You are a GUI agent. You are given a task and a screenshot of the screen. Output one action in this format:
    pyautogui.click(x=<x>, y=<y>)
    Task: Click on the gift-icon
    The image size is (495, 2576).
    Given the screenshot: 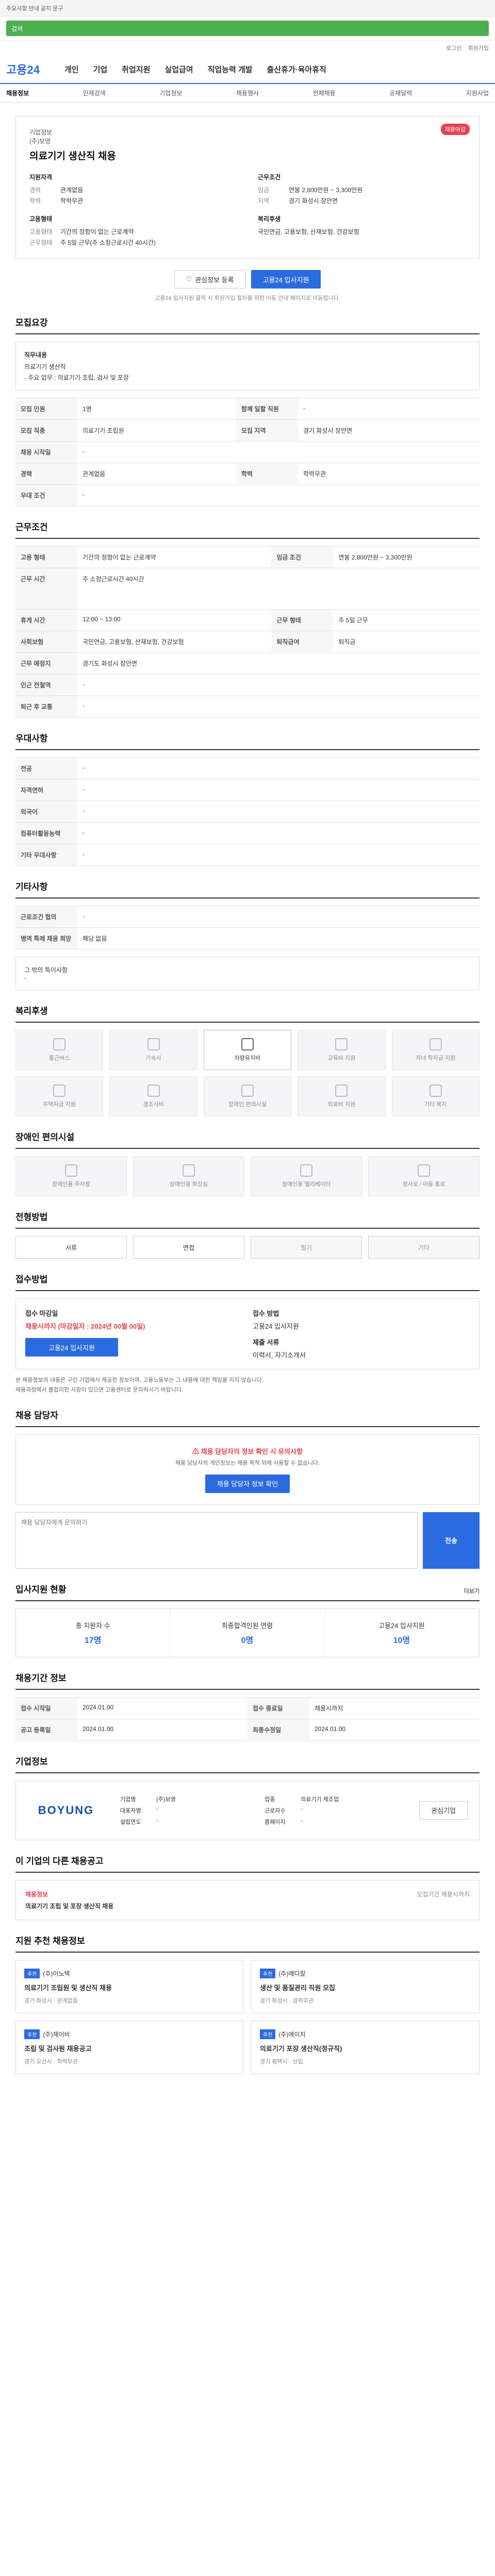 What is the action you would take?
    pyautogui.click(x=153, y=1090)
    